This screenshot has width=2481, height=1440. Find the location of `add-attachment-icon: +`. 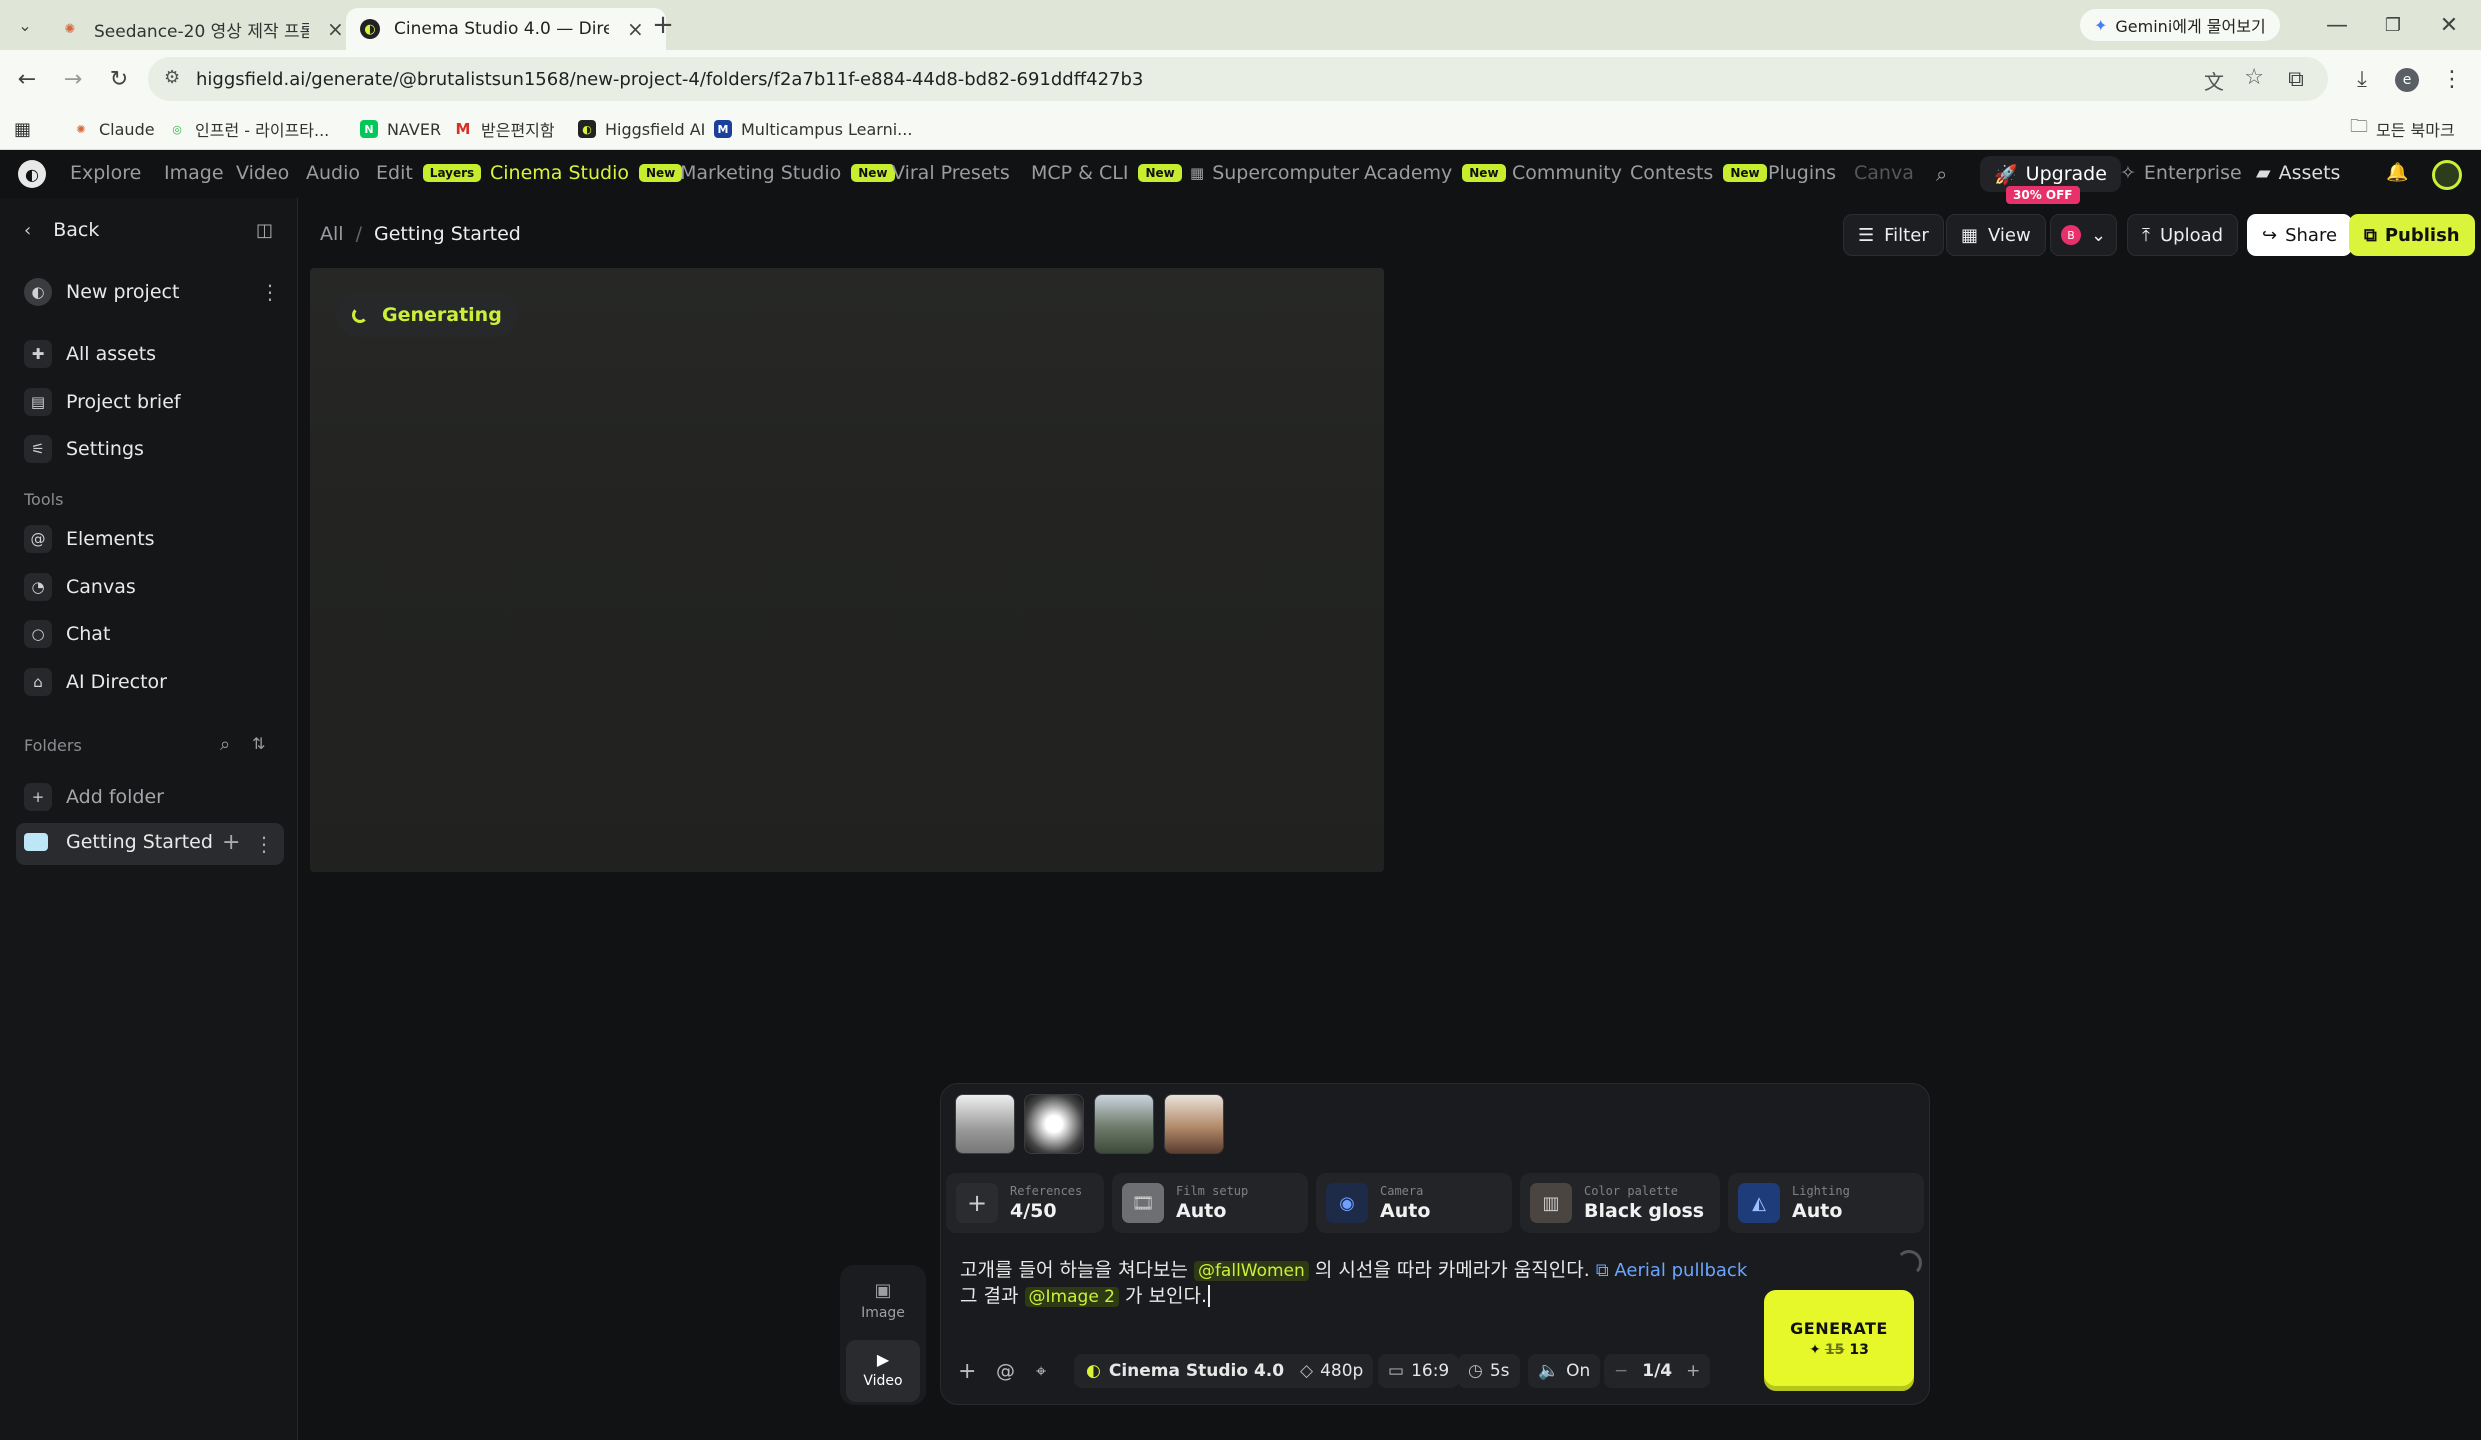

add-attachment-icon: + is located at coordinates (967, 1371).